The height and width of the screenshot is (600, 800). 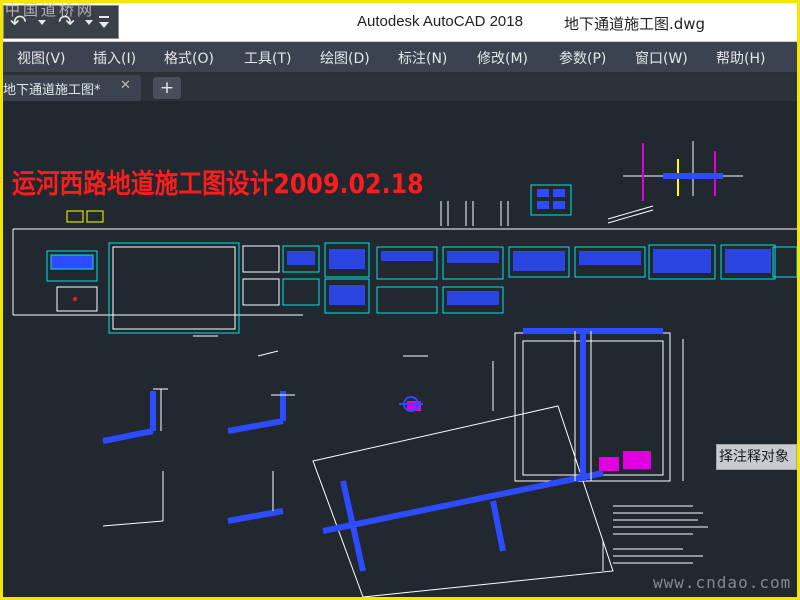 I want to click on redo-dropdown-icon, so click(x=89, y=22).